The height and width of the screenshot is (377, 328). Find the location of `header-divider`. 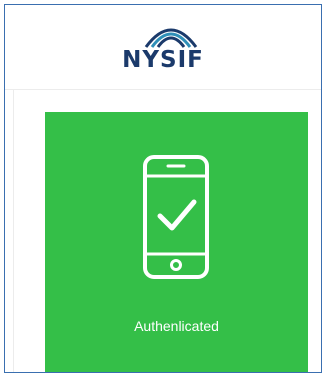

header-divider is located at coordinates (163, 89).